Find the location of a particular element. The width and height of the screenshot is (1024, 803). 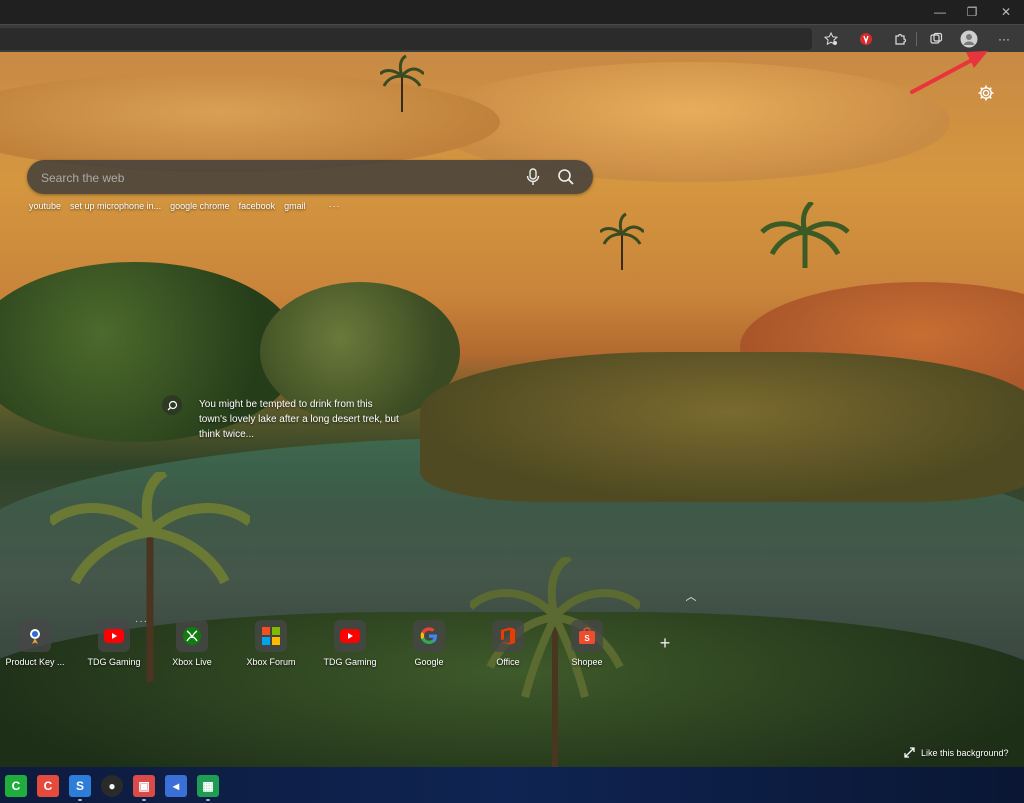

shopee-icon: S is located at coordinates (587, 636).